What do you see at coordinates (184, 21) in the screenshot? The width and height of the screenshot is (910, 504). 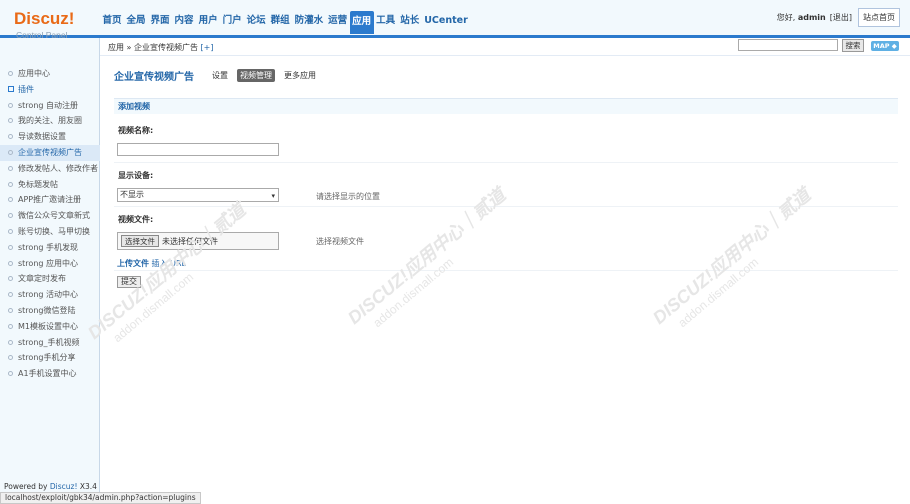 I see `nav-content: 内容` at bounding box center [184, 21].